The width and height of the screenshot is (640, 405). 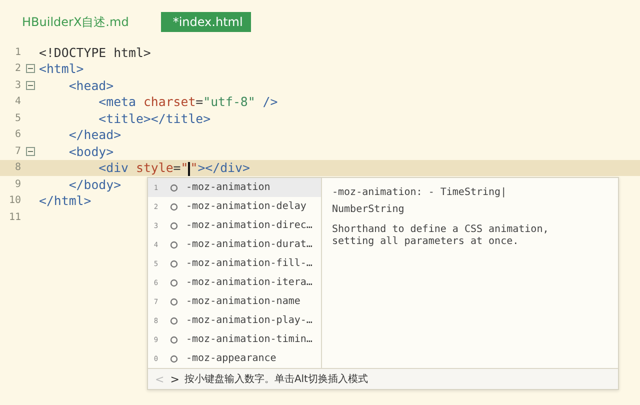 I want to click on line-number: 4, so click(x=17, y=102).